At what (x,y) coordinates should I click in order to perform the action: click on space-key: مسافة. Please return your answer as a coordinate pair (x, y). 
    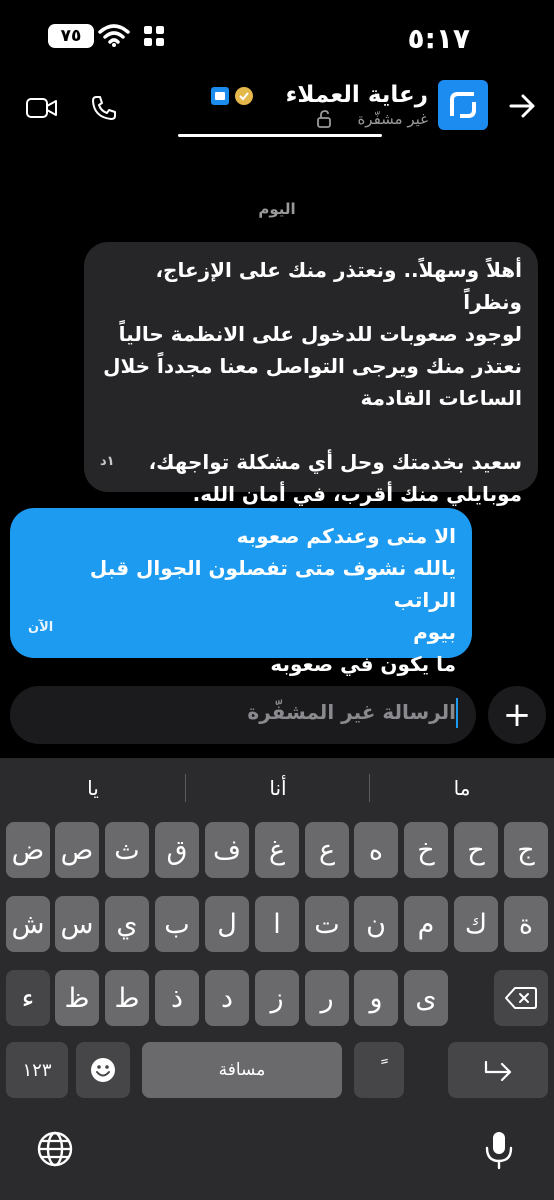
    Looking at the image, I should click on (242, 1070).